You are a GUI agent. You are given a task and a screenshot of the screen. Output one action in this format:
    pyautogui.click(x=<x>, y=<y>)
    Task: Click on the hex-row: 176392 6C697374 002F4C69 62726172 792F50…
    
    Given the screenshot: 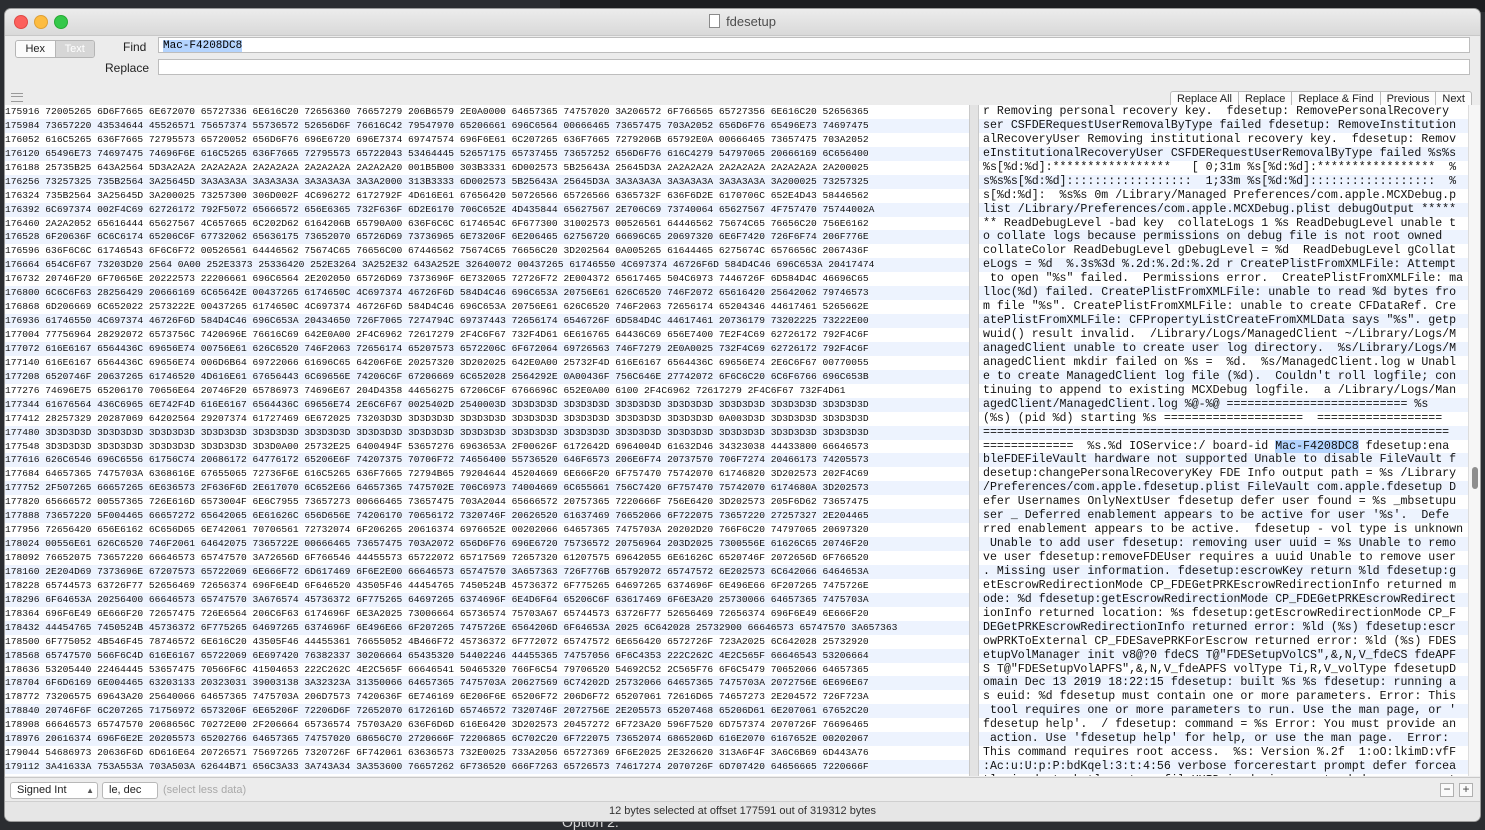 What is the action you would take?
    pyautogui.click(x=487, y=209)
    